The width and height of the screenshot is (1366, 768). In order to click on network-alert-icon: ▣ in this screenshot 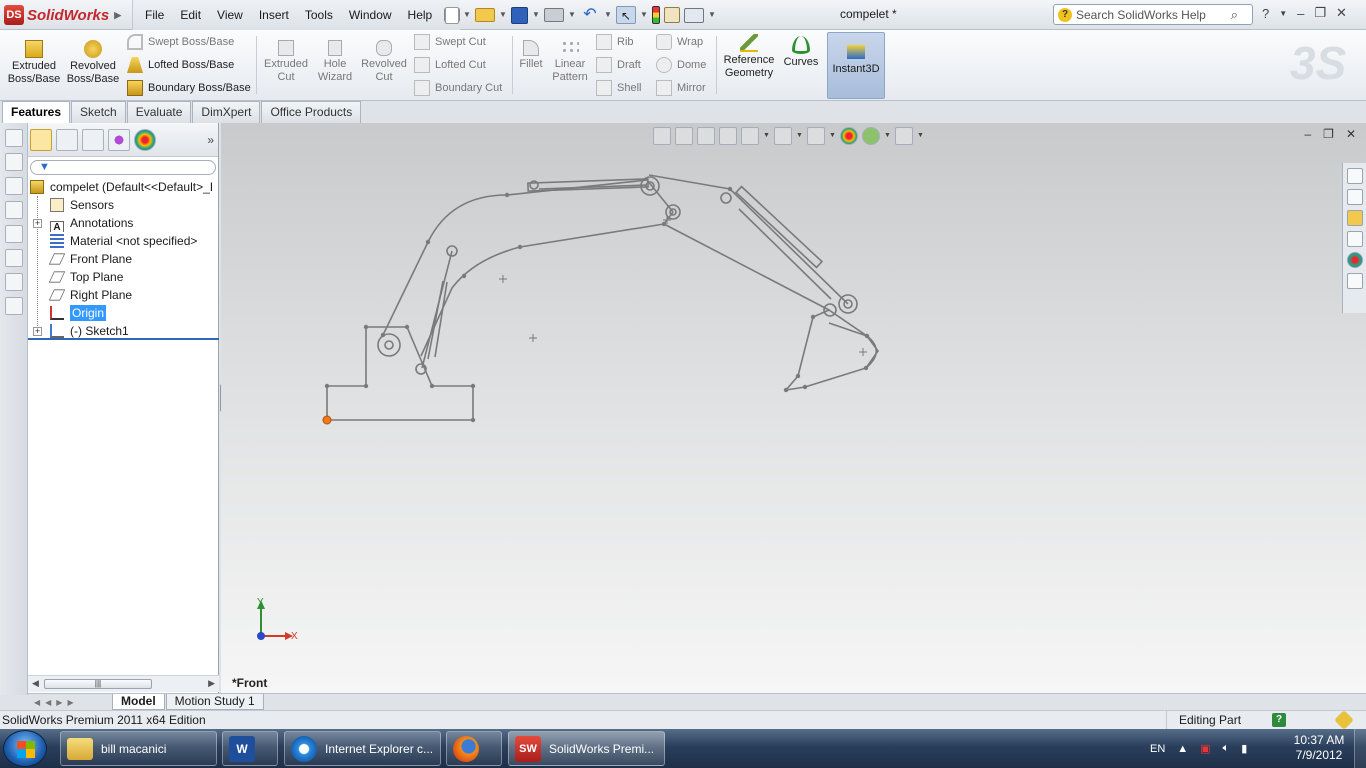, I will do `click(1205, 748)`.